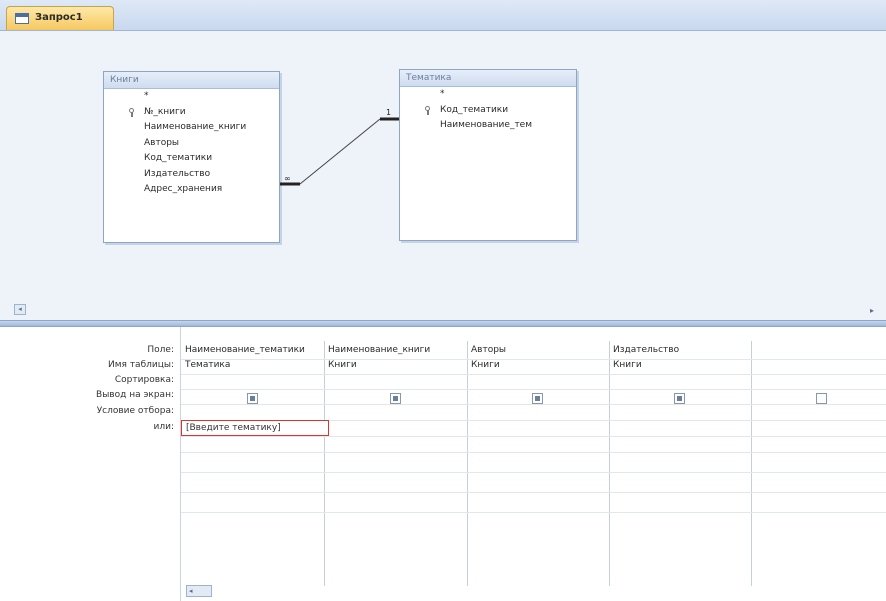 The height and width of the screenshot is (601, 886). What do you see at coordinates (254, 350) in the screenshot?
I see `grid-field-cell: Наименование_тематики` at bounding box center [254, 350].